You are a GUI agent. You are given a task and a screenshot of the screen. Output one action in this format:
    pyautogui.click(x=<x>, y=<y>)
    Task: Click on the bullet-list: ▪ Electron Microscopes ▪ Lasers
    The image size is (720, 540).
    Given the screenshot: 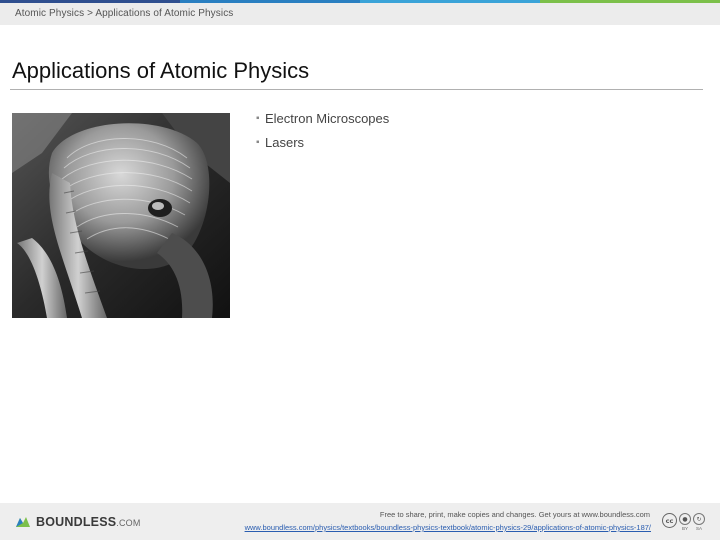 What is the action you would take?
    pyautogui.click(x=322, y=135)
    